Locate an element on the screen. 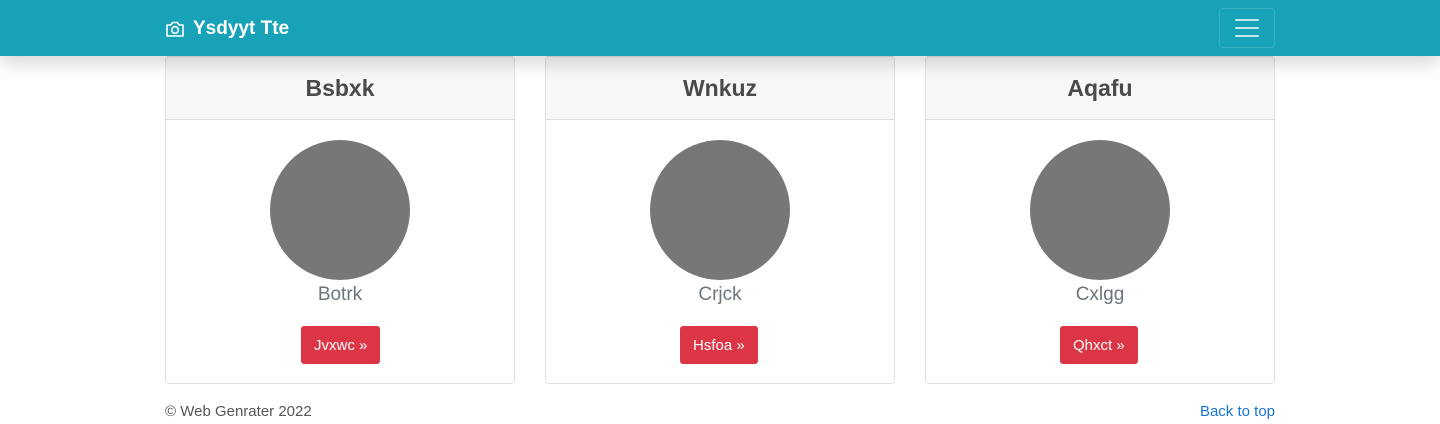 This screenshot has height=424, width=1440. navbar-toggler-button is located at coordinates (1247, 28).